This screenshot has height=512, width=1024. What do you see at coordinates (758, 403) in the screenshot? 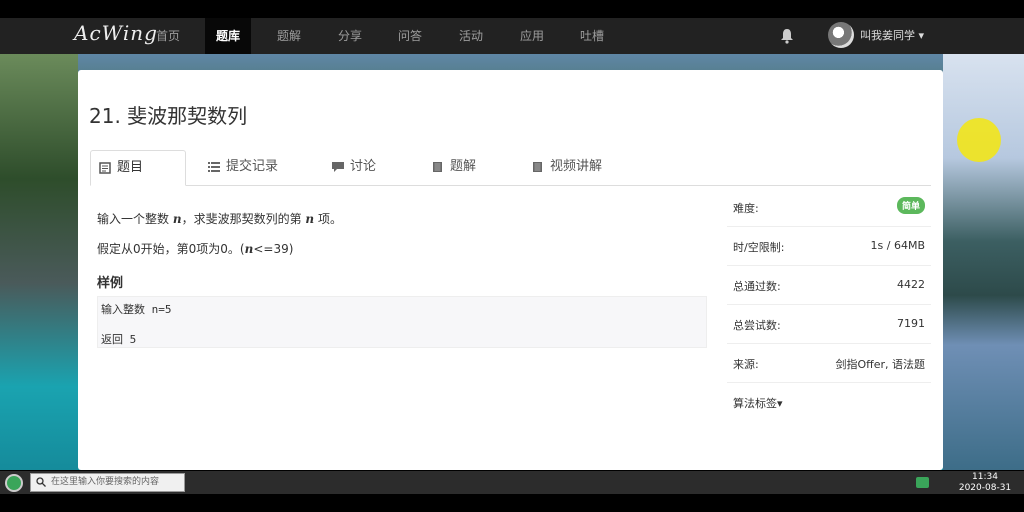
I see `tags-dropdown: 算法标签▾` at bounding box center [758, 403].